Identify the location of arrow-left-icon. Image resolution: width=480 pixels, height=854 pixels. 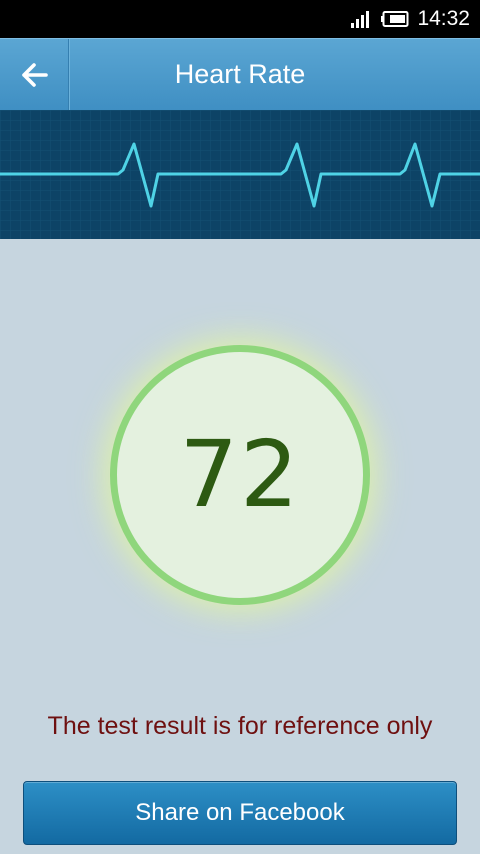
(35, 74).